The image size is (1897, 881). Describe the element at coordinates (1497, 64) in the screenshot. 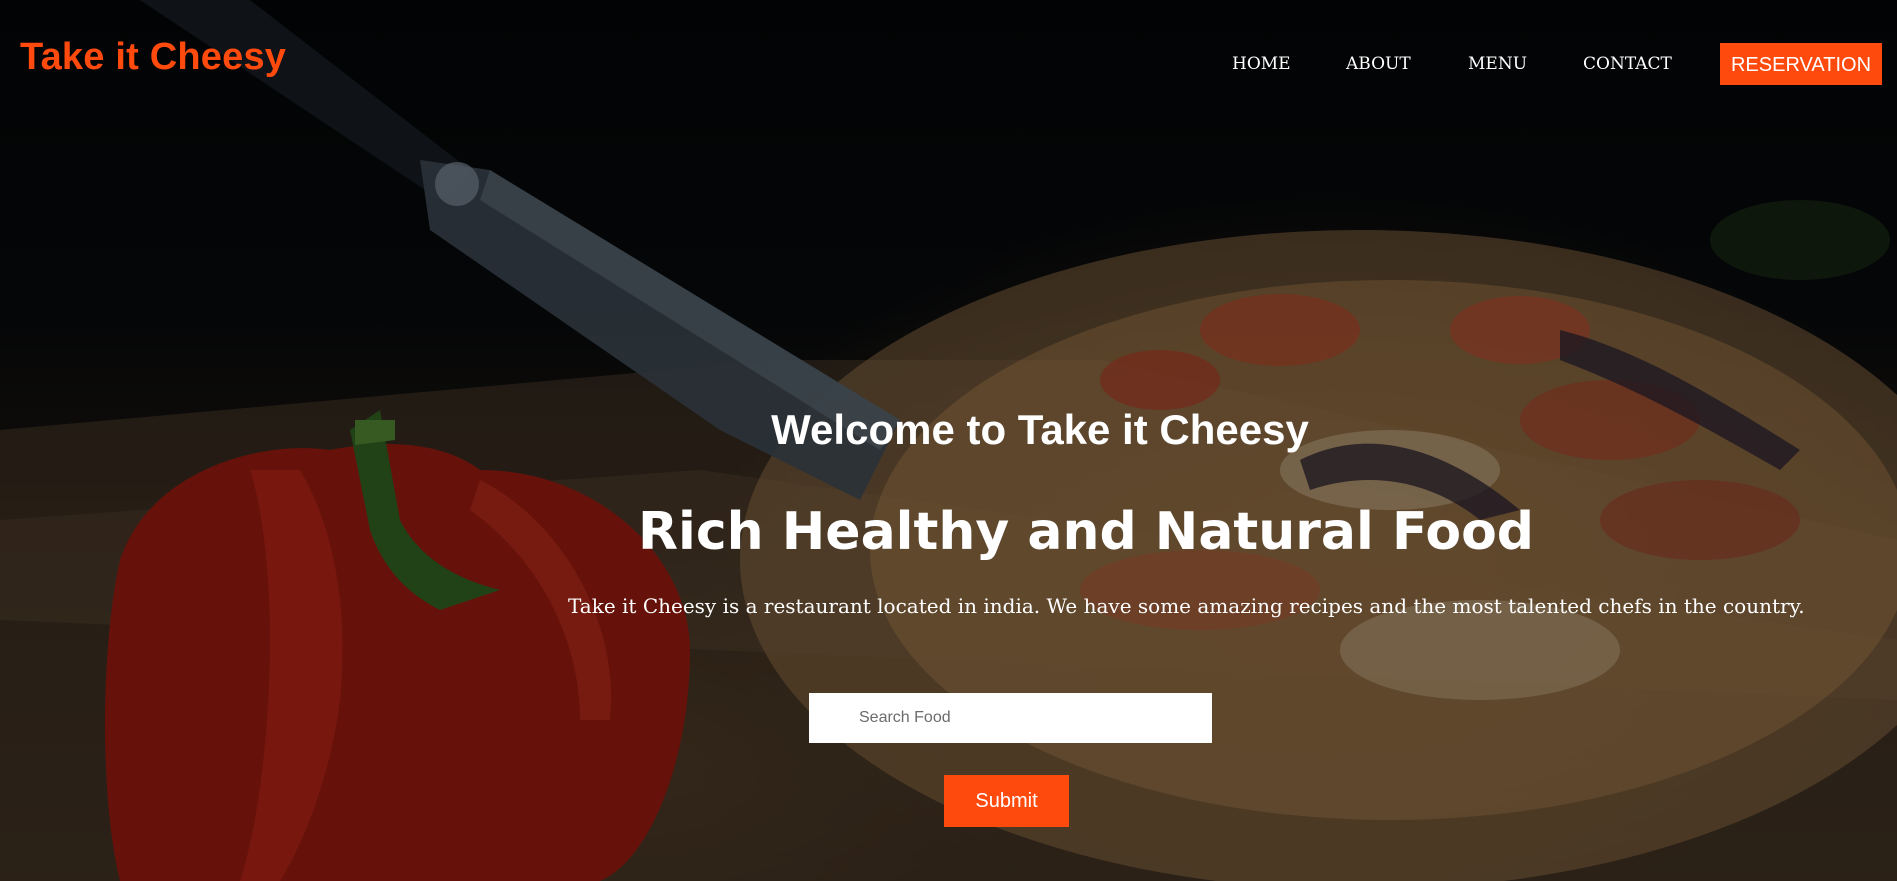

I see `nav-link-menu: MENU` at that location.